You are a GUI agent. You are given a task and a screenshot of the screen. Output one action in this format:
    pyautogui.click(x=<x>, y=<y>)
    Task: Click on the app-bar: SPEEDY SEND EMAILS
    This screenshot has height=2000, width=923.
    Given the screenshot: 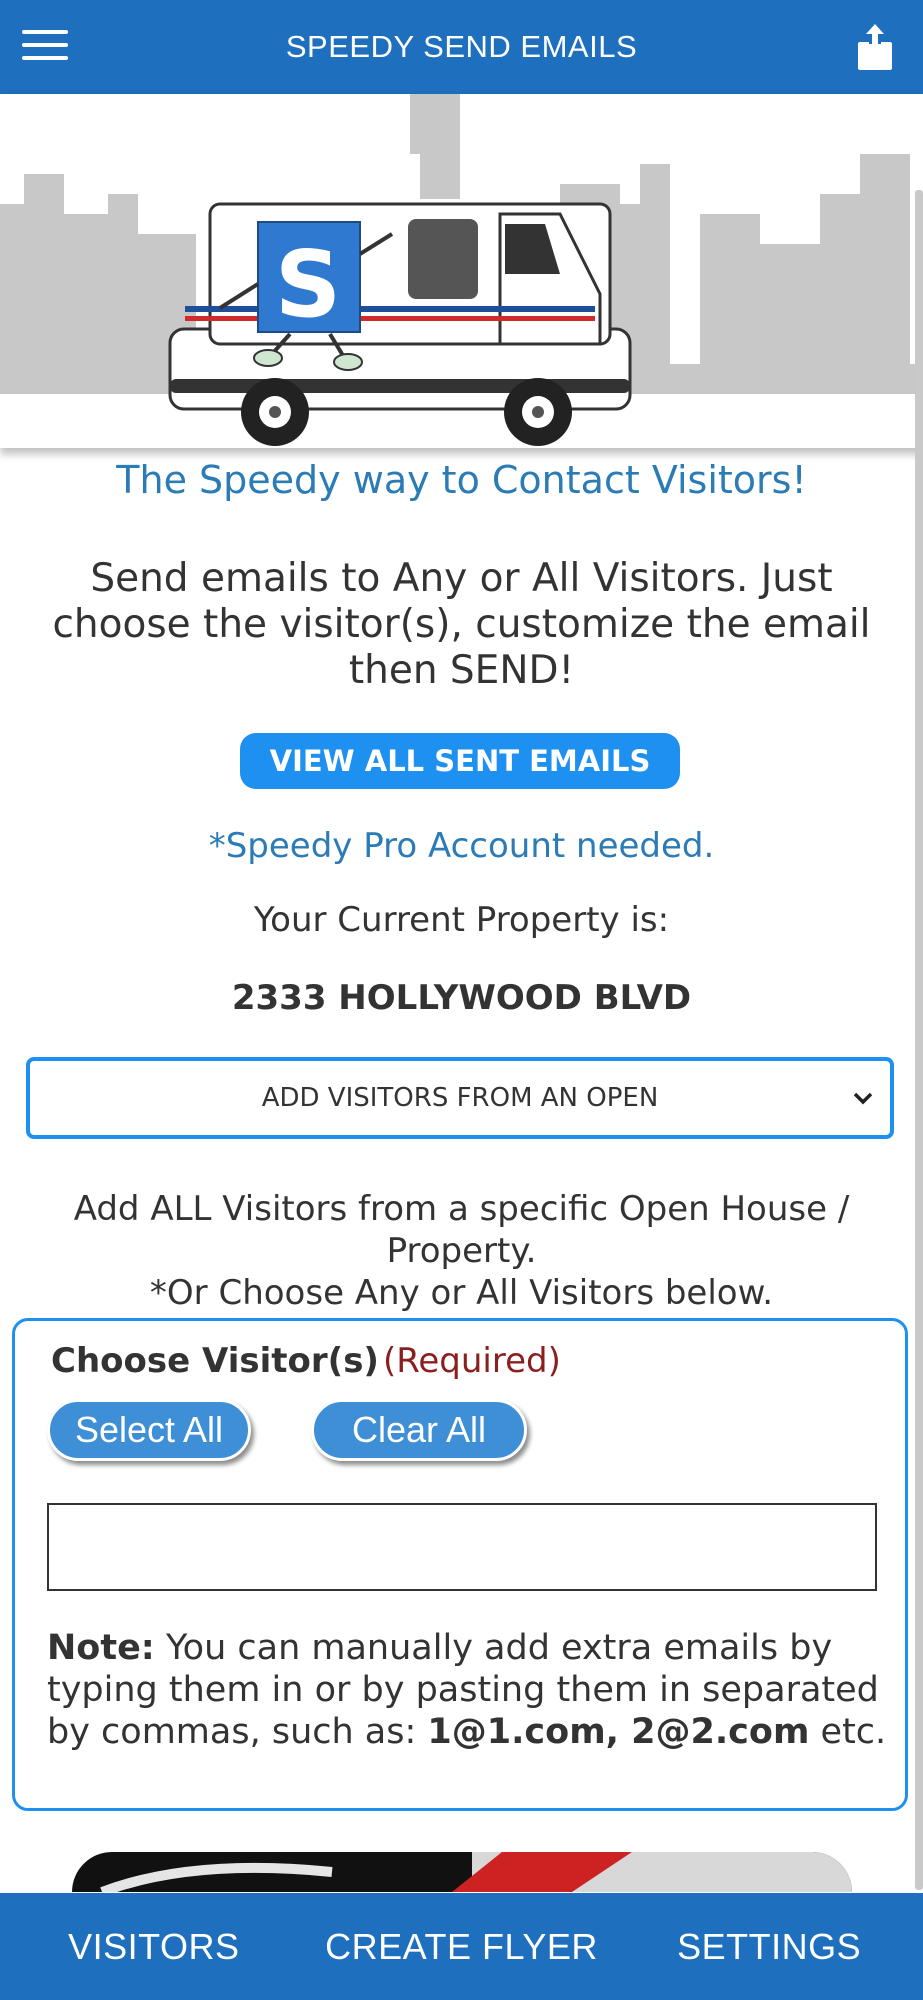 What is the action you would take?
    pyautogui.click(x=461, y=47)
    